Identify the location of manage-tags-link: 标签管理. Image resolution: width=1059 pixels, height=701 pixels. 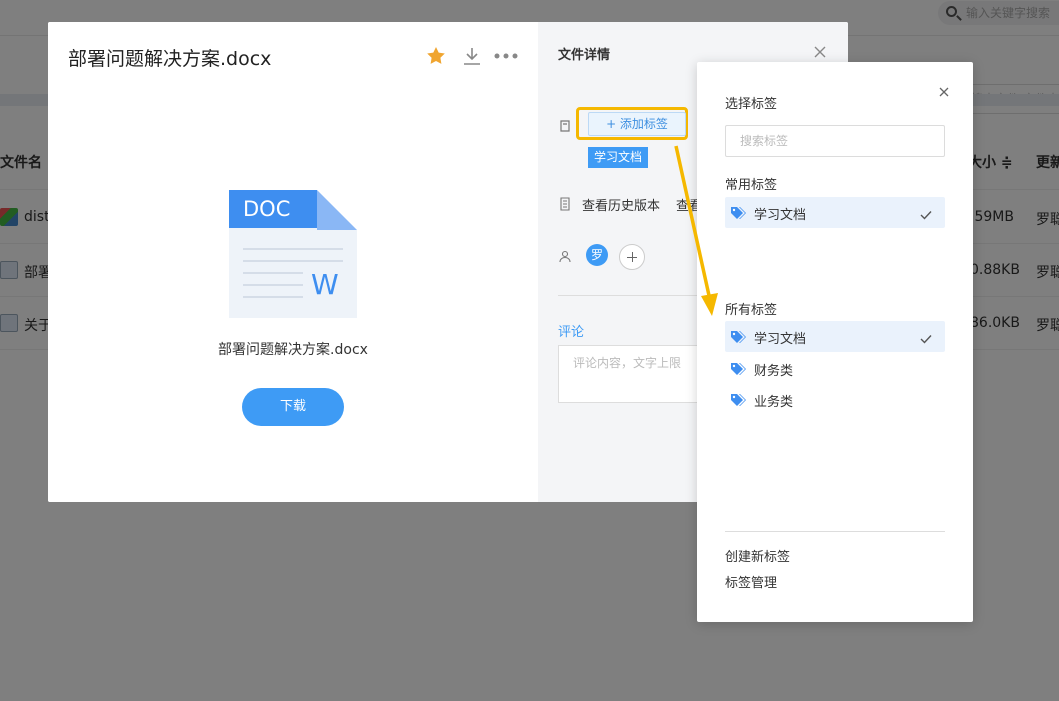
(751, 581).